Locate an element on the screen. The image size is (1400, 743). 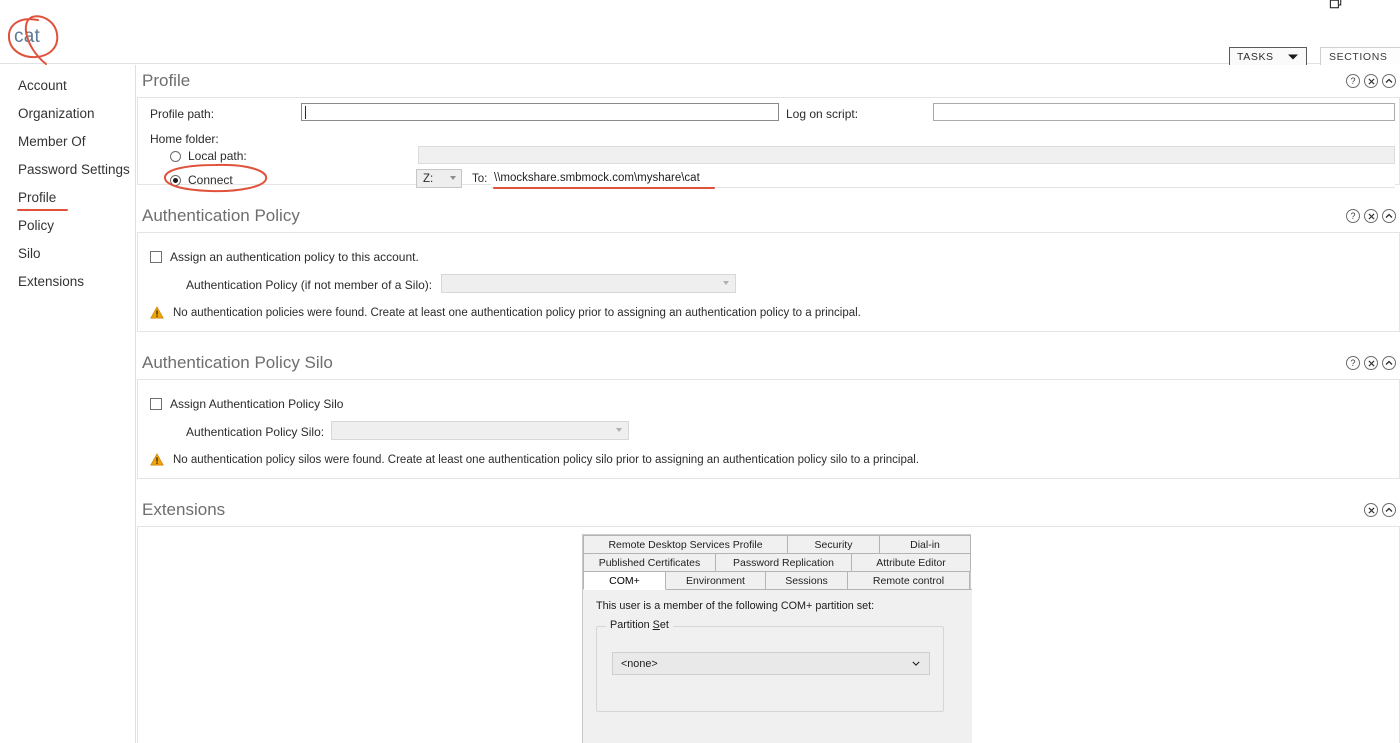
tab-published-certificates: Published Certificates is located at coordinates (649, 562).